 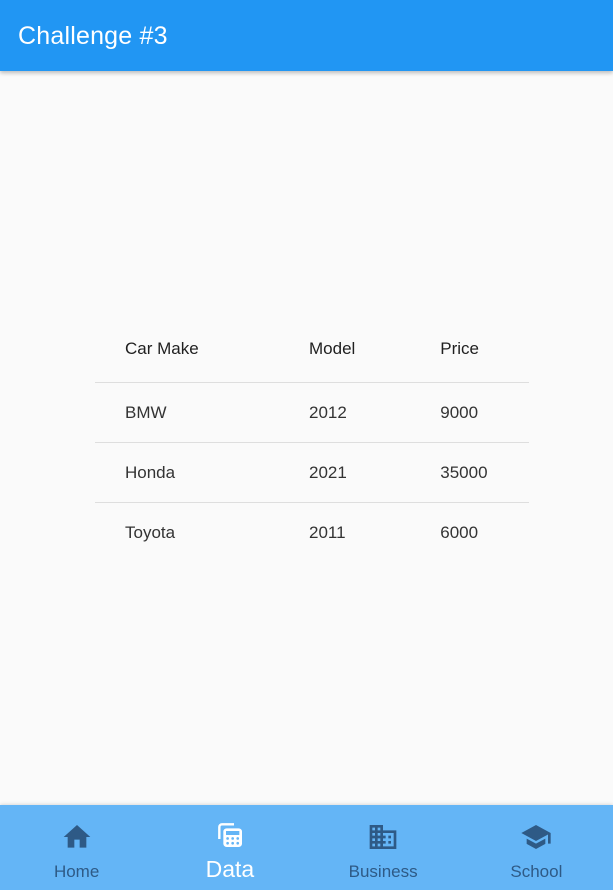 I want to click on cell-car-make: Honda, so click(x=202, y=472).